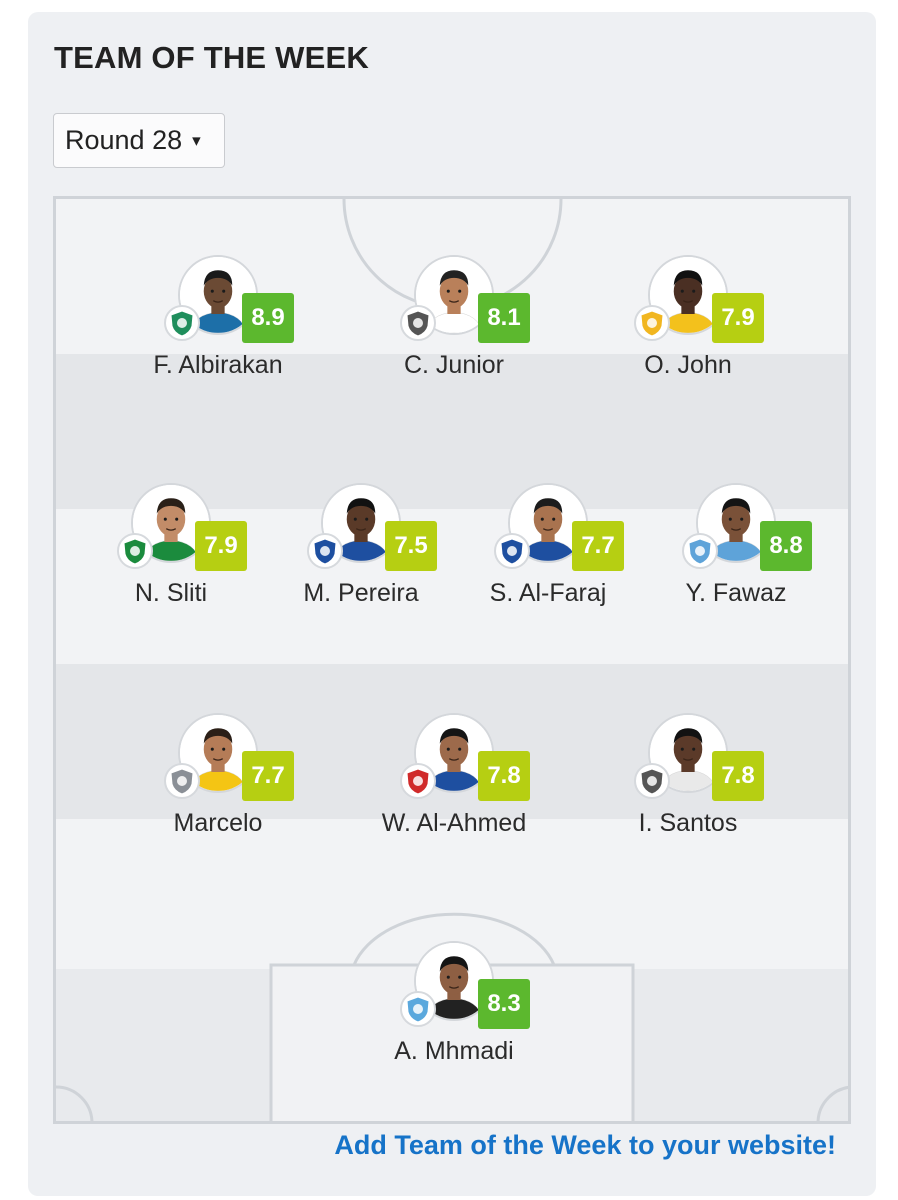 The height and width of the screenshot is (1200, 898). What do you see at coordinates (688, 823) in the screenshot?
I see `player-name: I. Santos` at bounding box center [688, 823].